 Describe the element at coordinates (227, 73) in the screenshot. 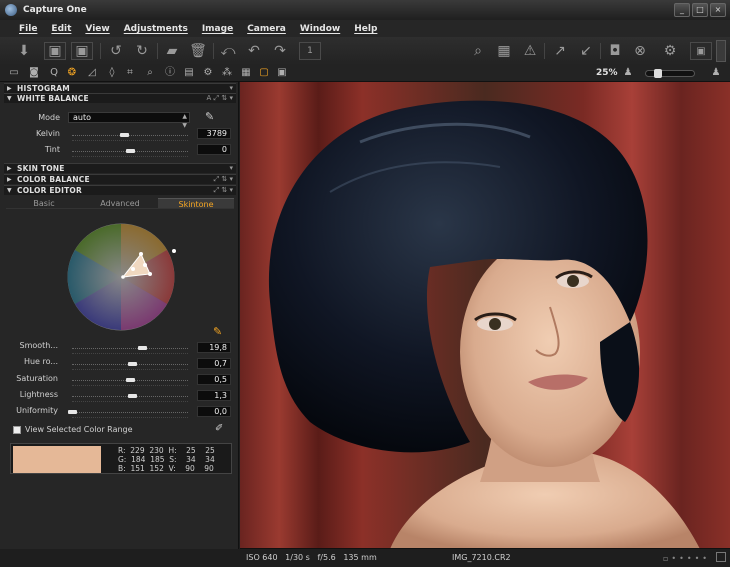

I see `batch-tab-icon: ⁂` at that location.